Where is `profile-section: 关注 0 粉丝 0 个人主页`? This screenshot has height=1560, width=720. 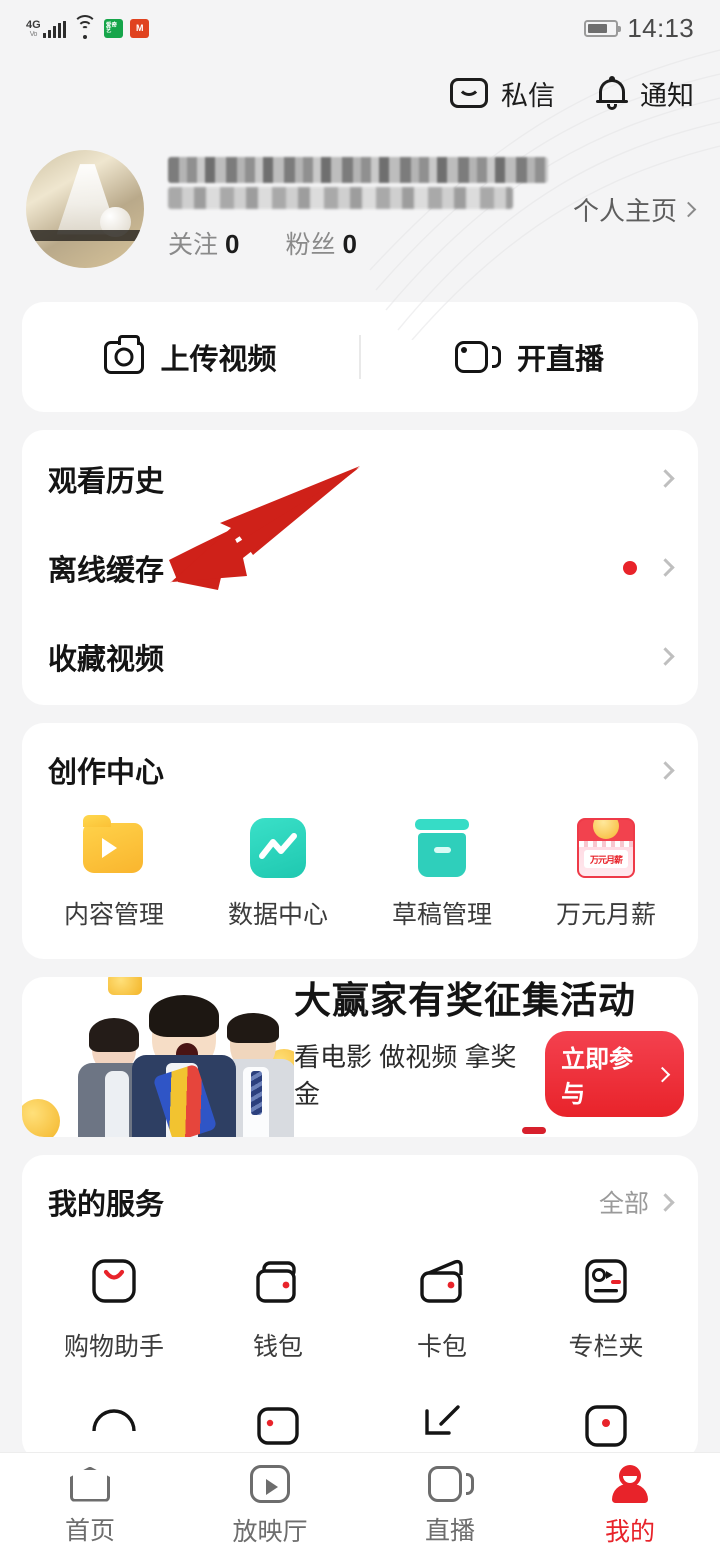 profile-section: 关注 0 粉丝 0 个人主页 is located at coordinates (360, 205).